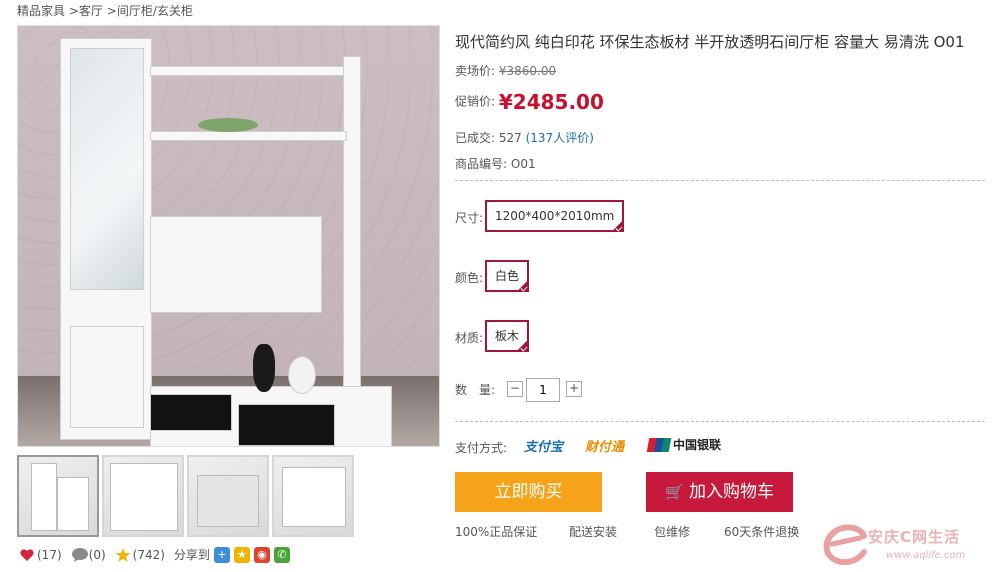 The width and height of the screenshot is (1001, 572). What do you see at coordinates (528, 492) in the screenshot?
I see `buy-now-button: 立即购买` at bounding box center [528, 492].